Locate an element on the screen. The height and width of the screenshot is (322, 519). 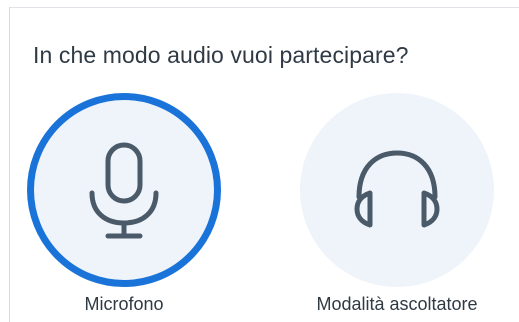
headphones-icon is located at coordinates (397, 189).